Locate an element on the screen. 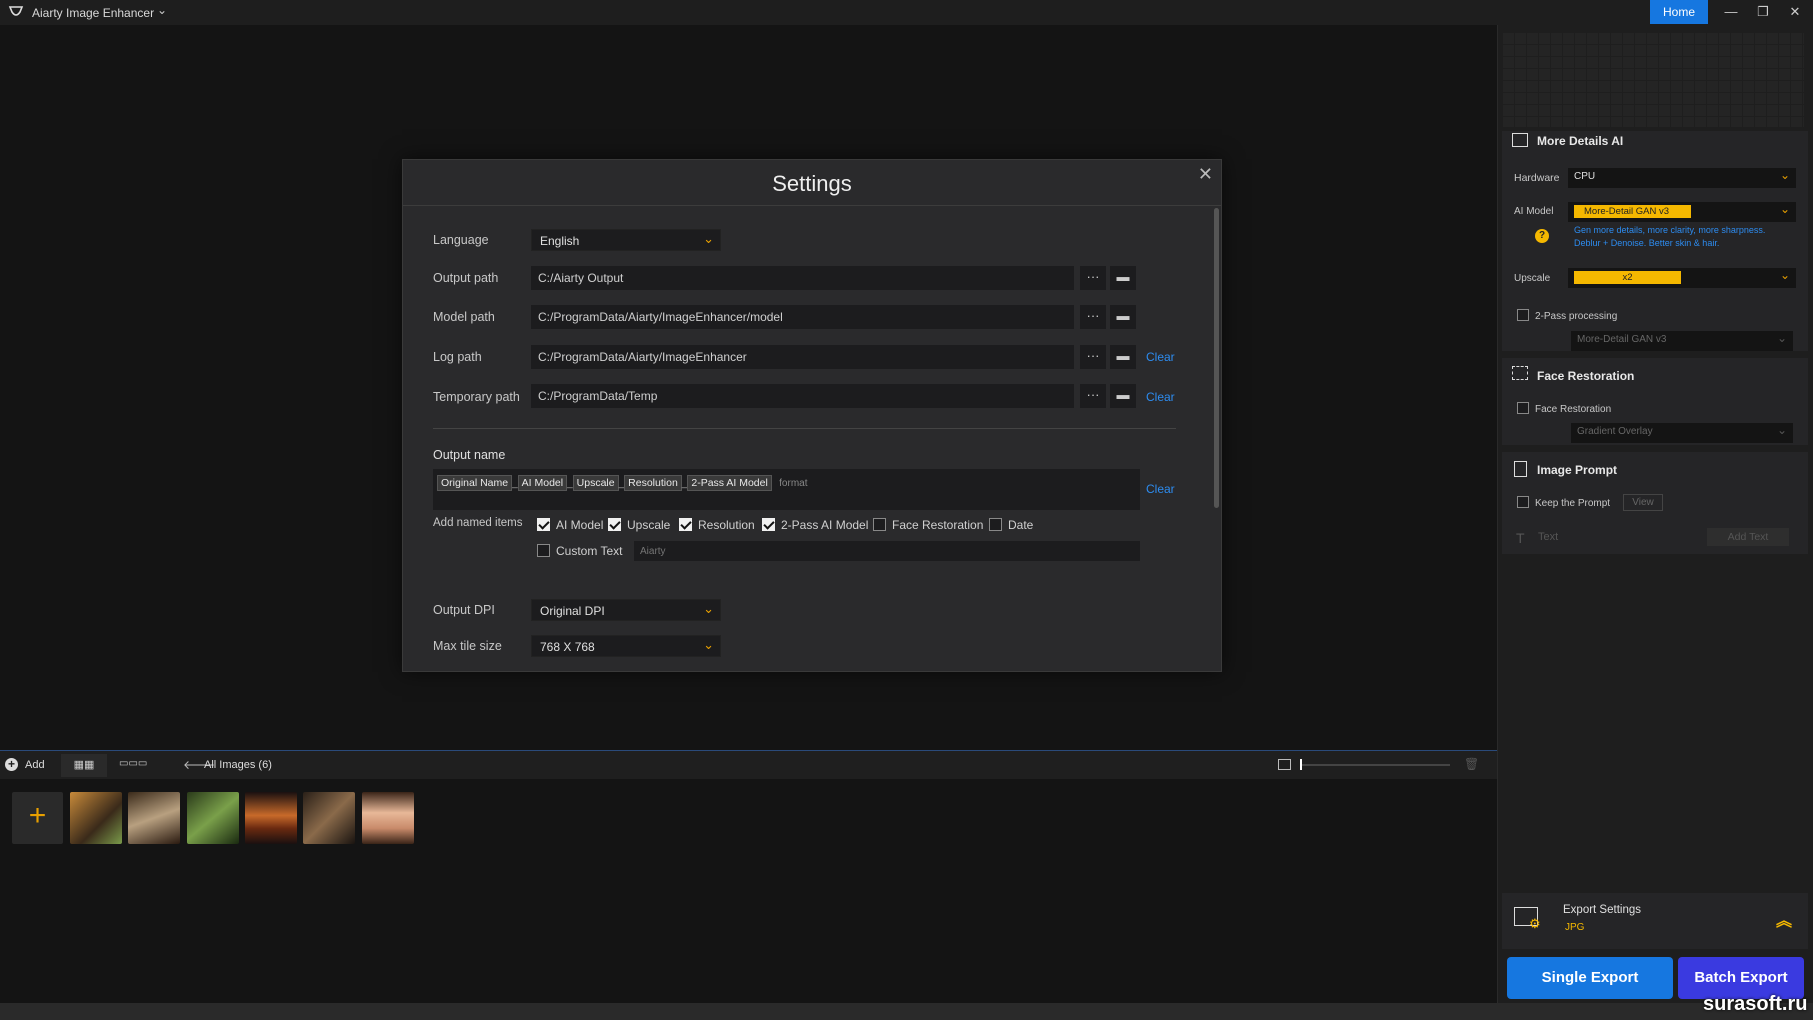 This screenshot has width=1813, height=1020. ai-model-select: More-Detail GAN v3 ⌄ is located at coordinates (1682, 212).